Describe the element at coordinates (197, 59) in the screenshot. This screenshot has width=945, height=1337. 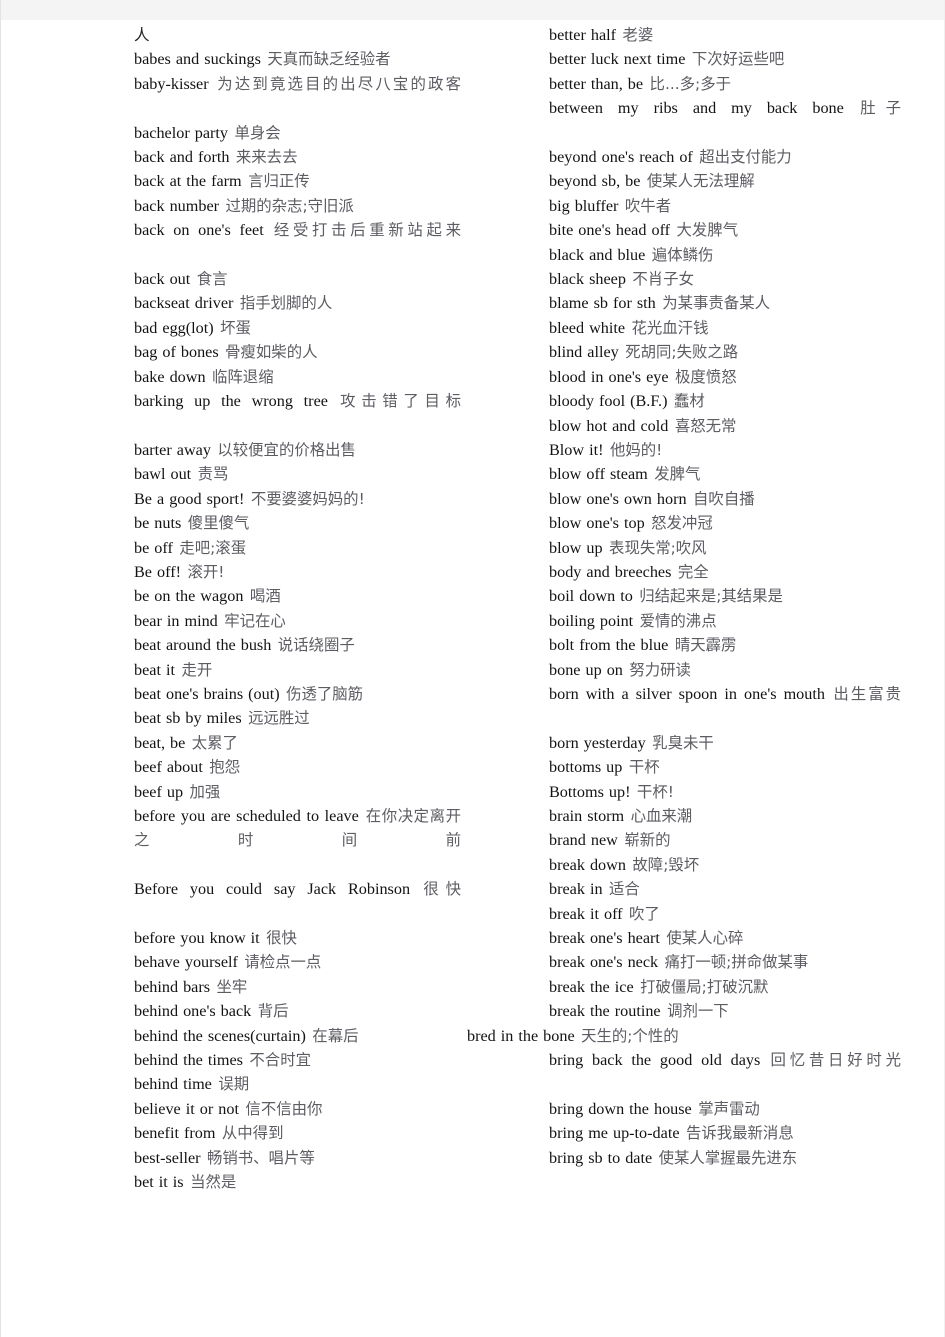
I see `entry-term-english: babes and suckings` at that location.